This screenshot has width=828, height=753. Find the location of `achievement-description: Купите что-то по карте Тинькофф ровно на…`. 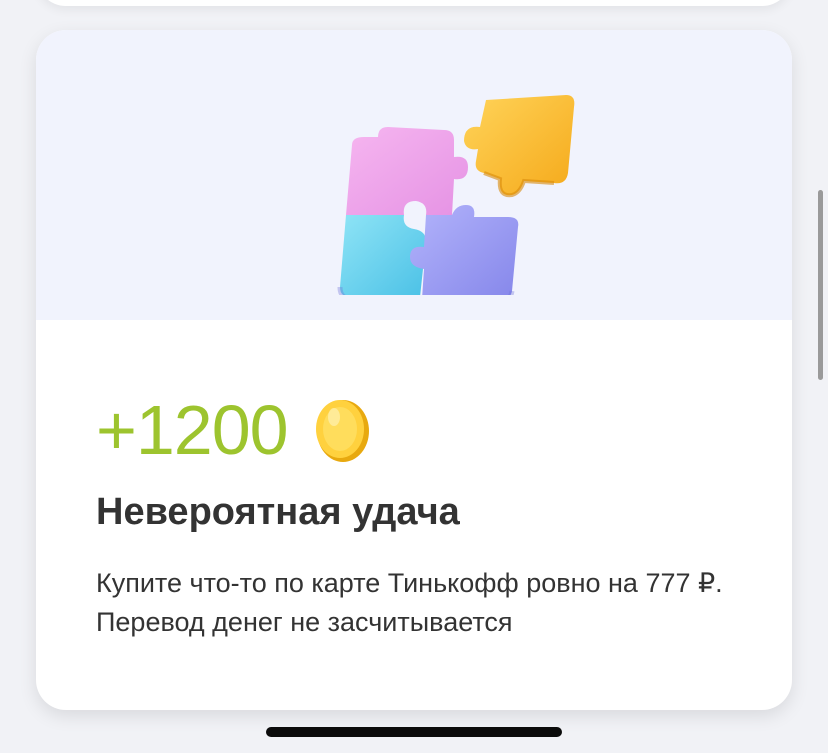

achievement-description: Купите что-то по карте Тинькофф ровно на… is located at coordinates (409, 602).